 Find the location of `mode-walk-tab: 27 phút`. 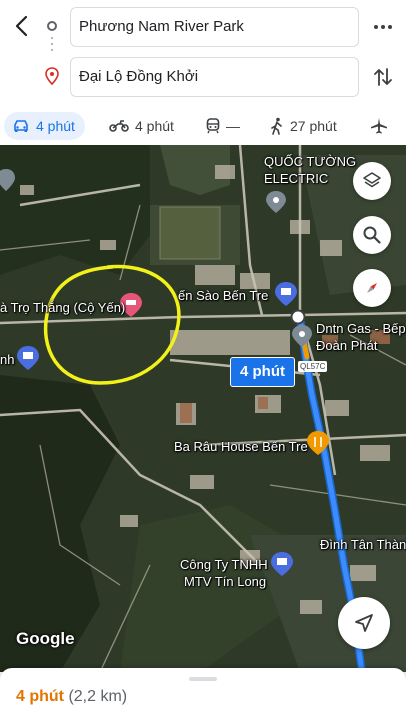

mode-walk-tab: 27 phút is located at coordinates (303, 126).